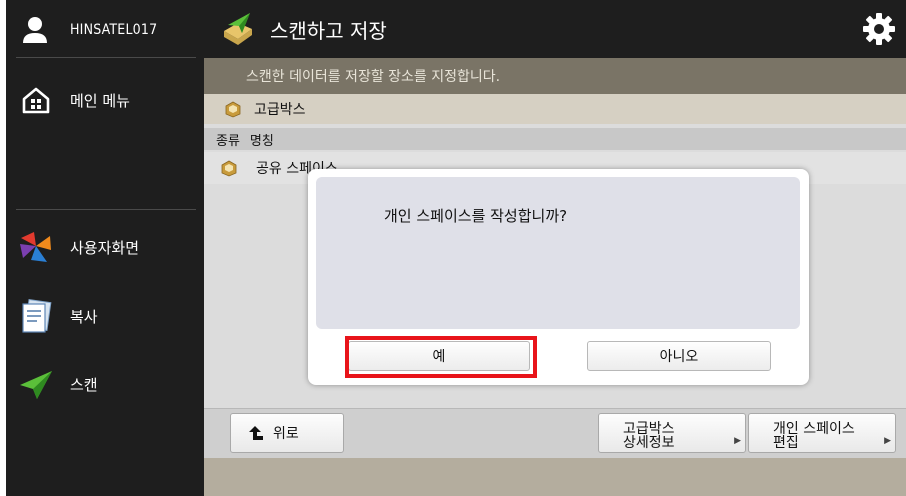  Describe the element at coordinates (100, 100) in the screenshot. I see `sidebar-item-label: 메인 메뉴` at that location.